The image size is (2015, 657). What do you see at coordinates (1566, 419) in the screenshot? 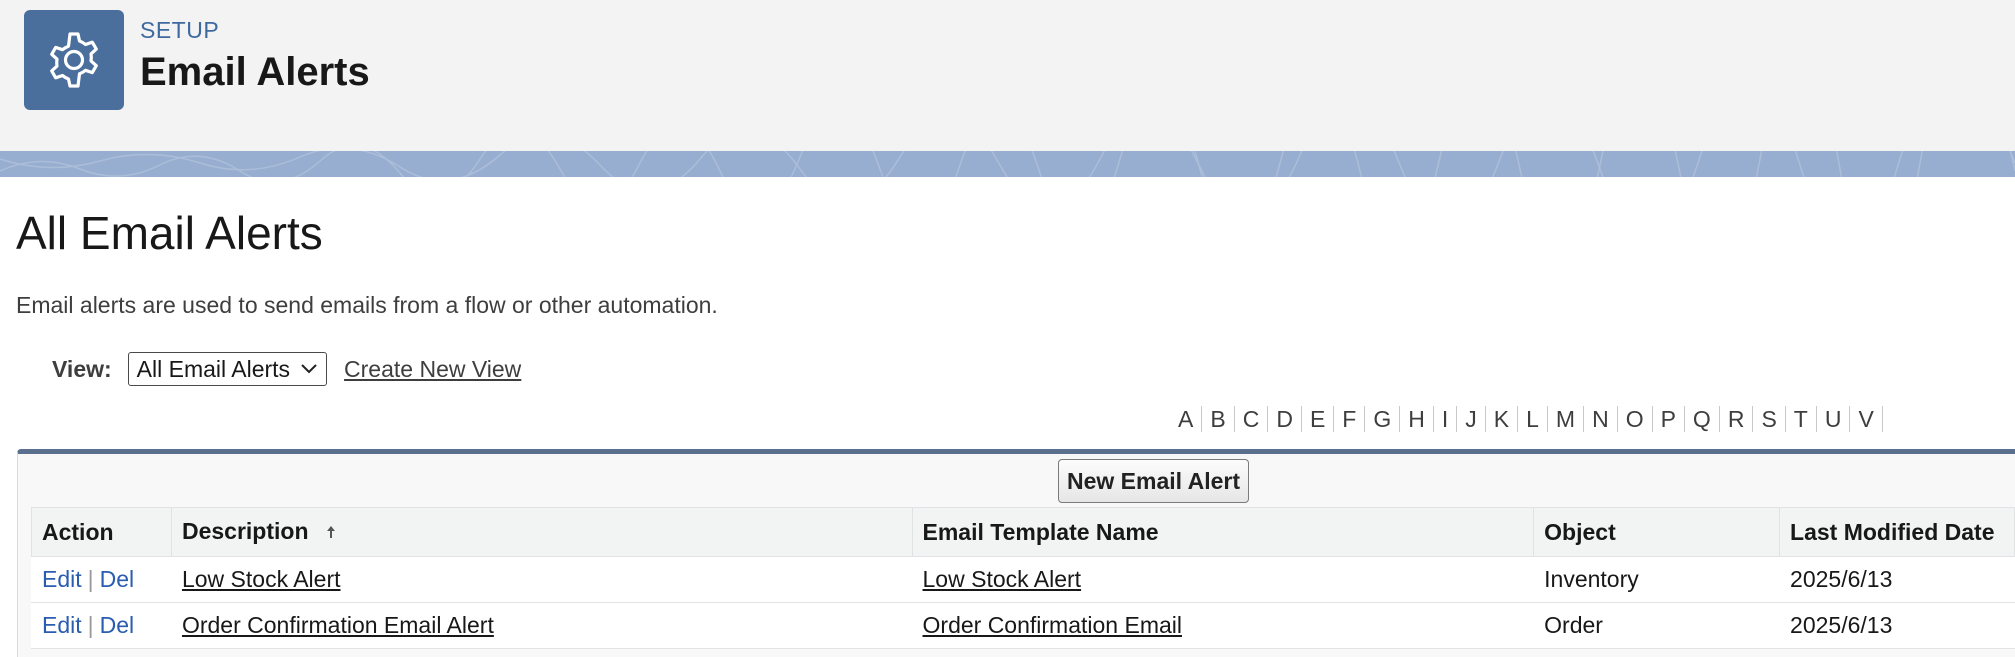
I see `alpha-letter: M` at bounding box center [1566, 419].